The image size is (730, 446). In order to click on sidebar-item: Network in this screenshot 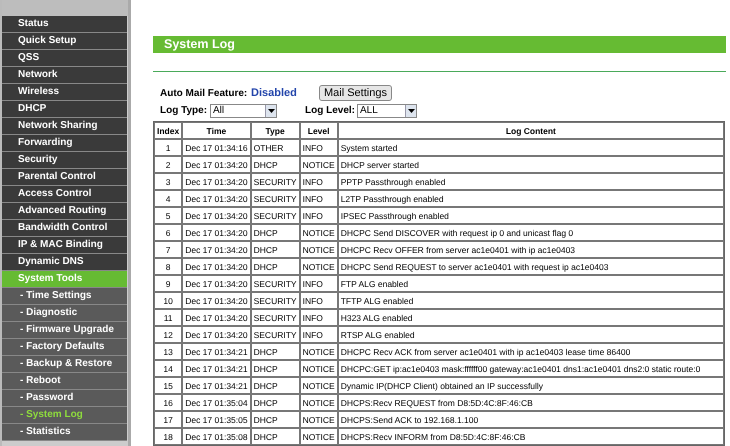, I will do `click(64, 75)`.